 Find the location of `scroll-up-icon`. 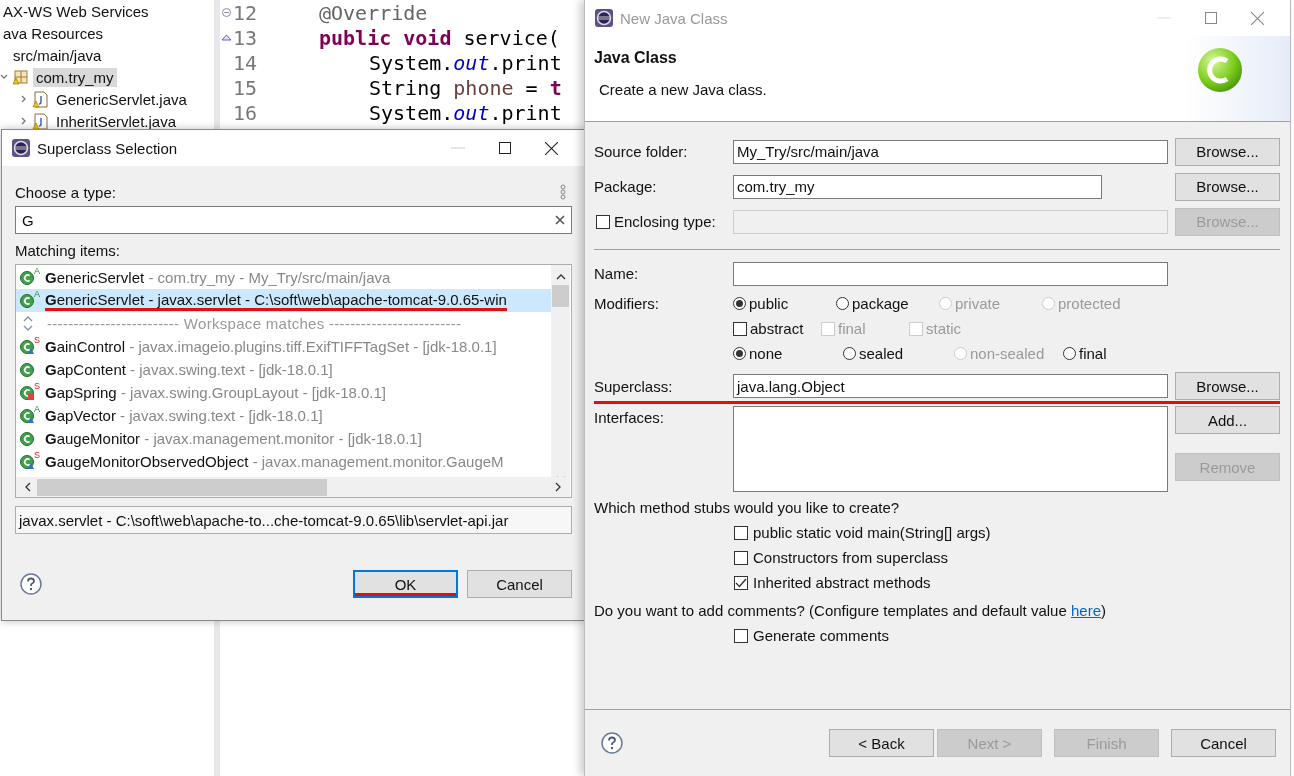

scroll-up-icon is located at coordinates (560, 276).